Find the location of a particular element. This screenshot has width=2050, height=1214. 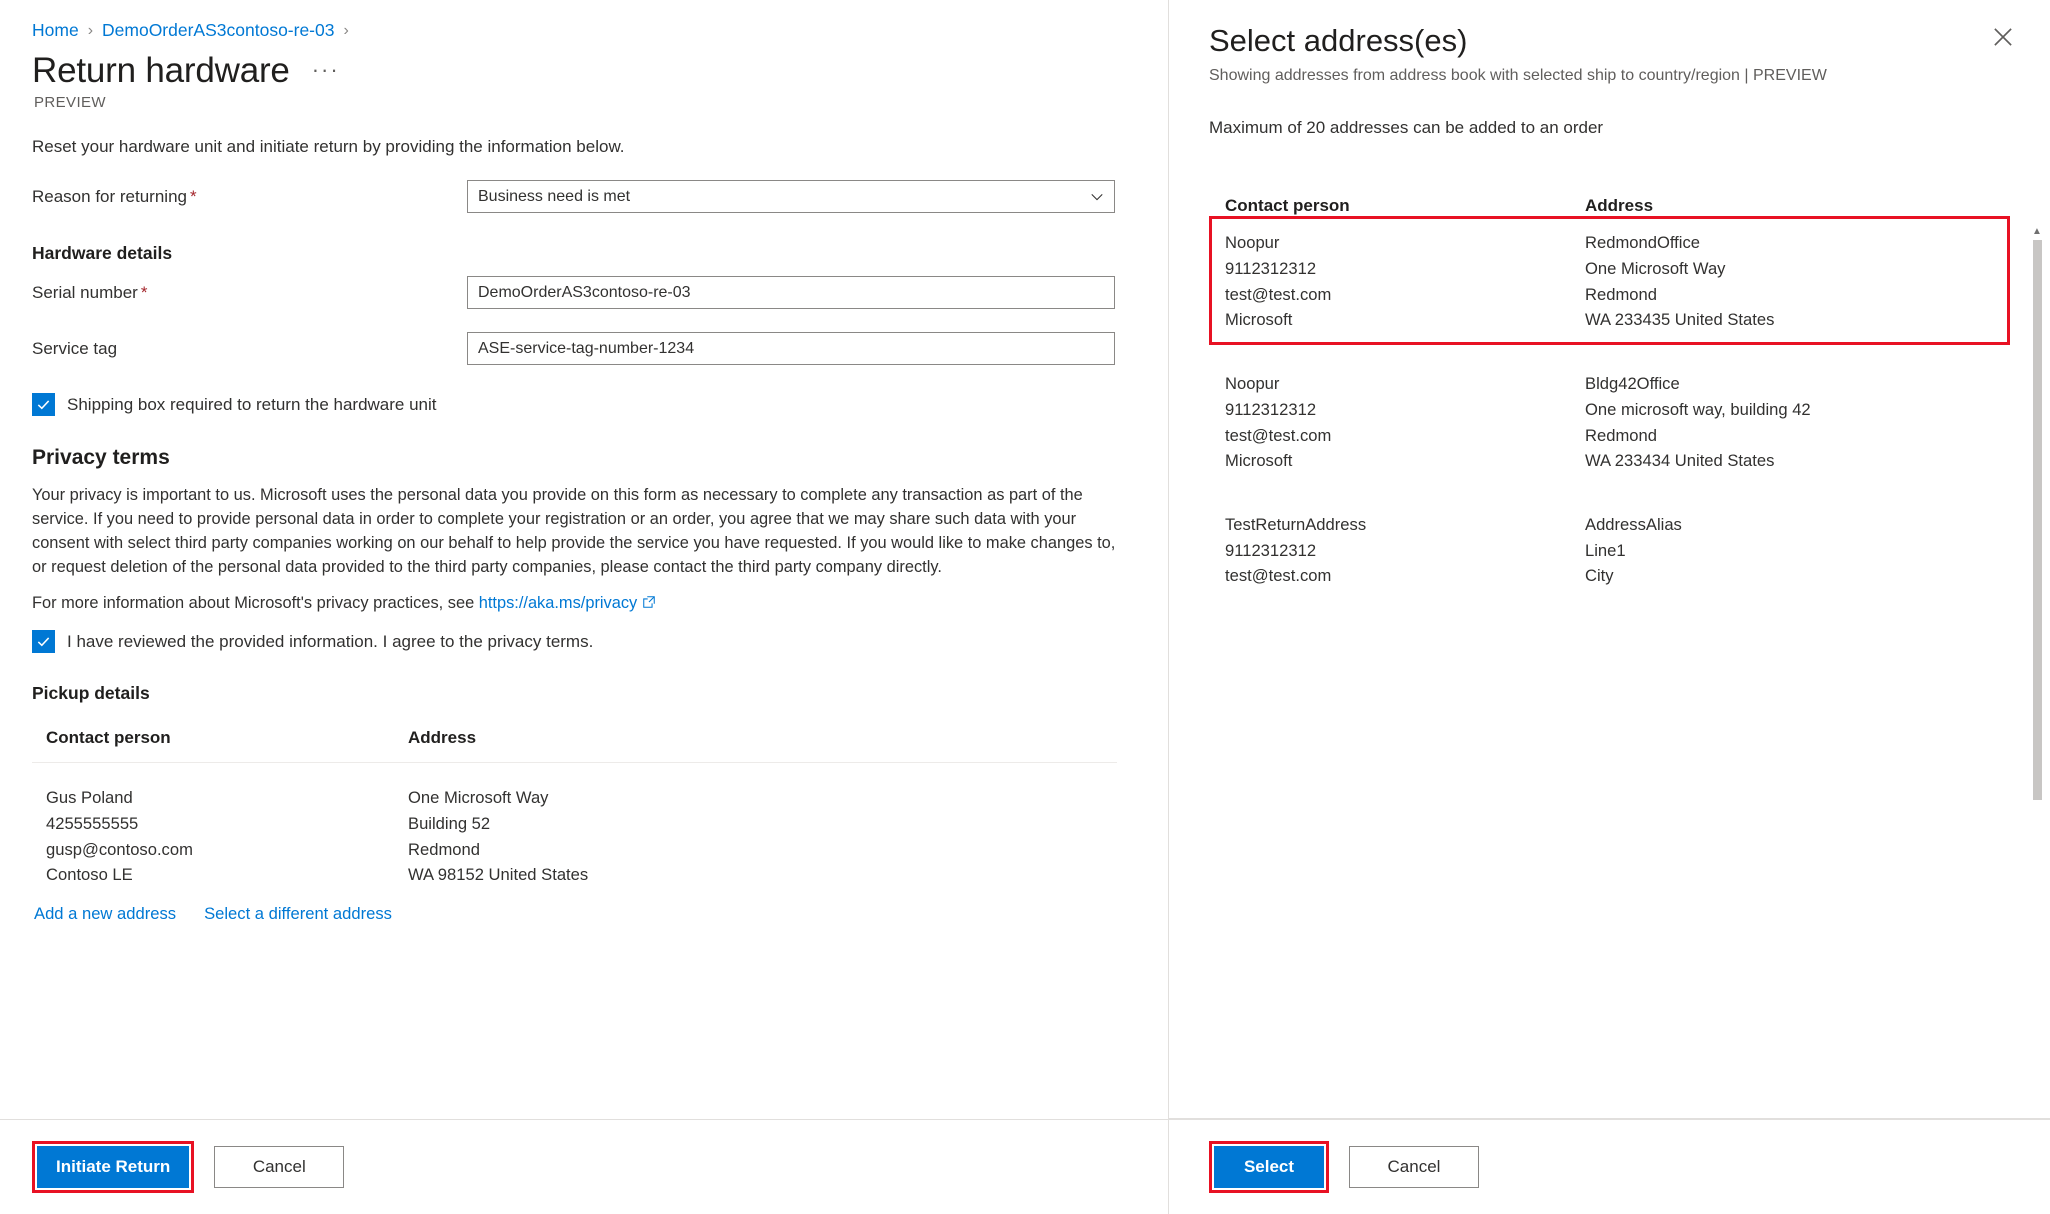

page-title: Return hardware is located at coordinates (161, 70).